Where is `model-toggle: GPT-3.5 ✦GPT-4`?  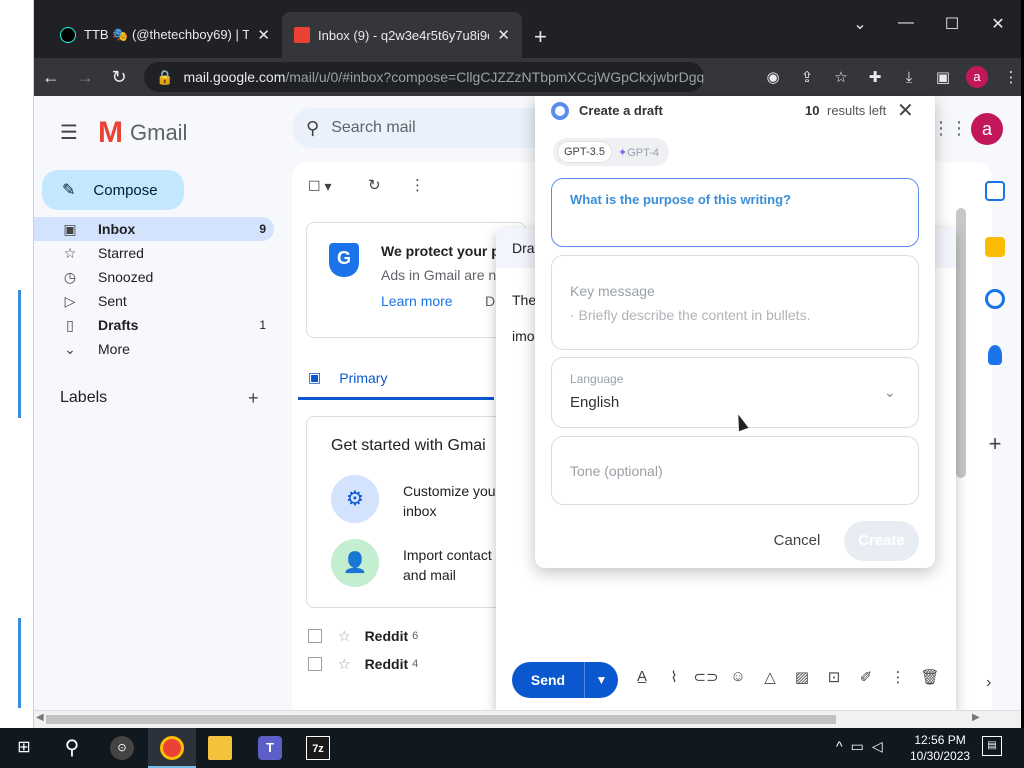 model-toggle: GPT-3.5 ✦GPT-4 is located at coordinates (611, 152).